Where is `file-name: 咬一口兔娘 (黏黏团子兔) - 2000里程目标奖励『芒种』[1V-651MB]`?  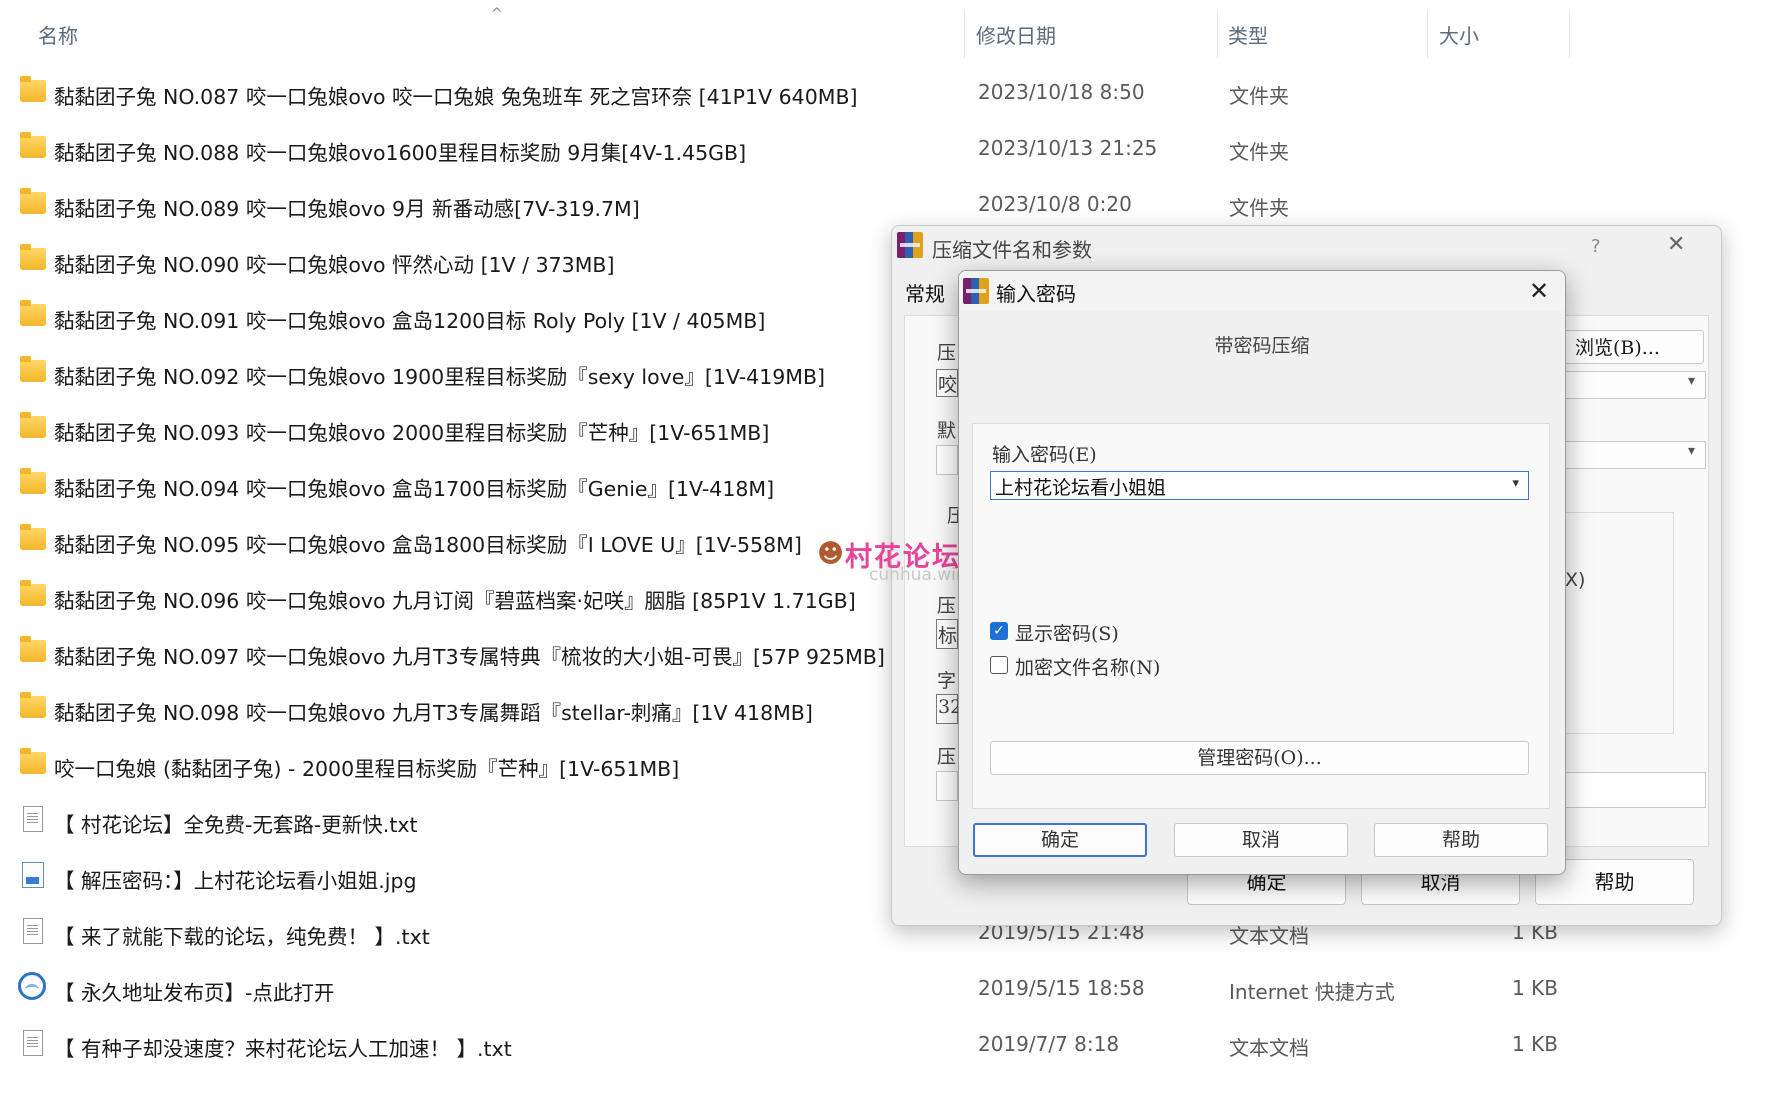 file-name: 咬一口兔娘 (黏黏团子兔) - 2000里程目标奖励『芒种』[1V-651MB] is located at coordinates (367, 769).